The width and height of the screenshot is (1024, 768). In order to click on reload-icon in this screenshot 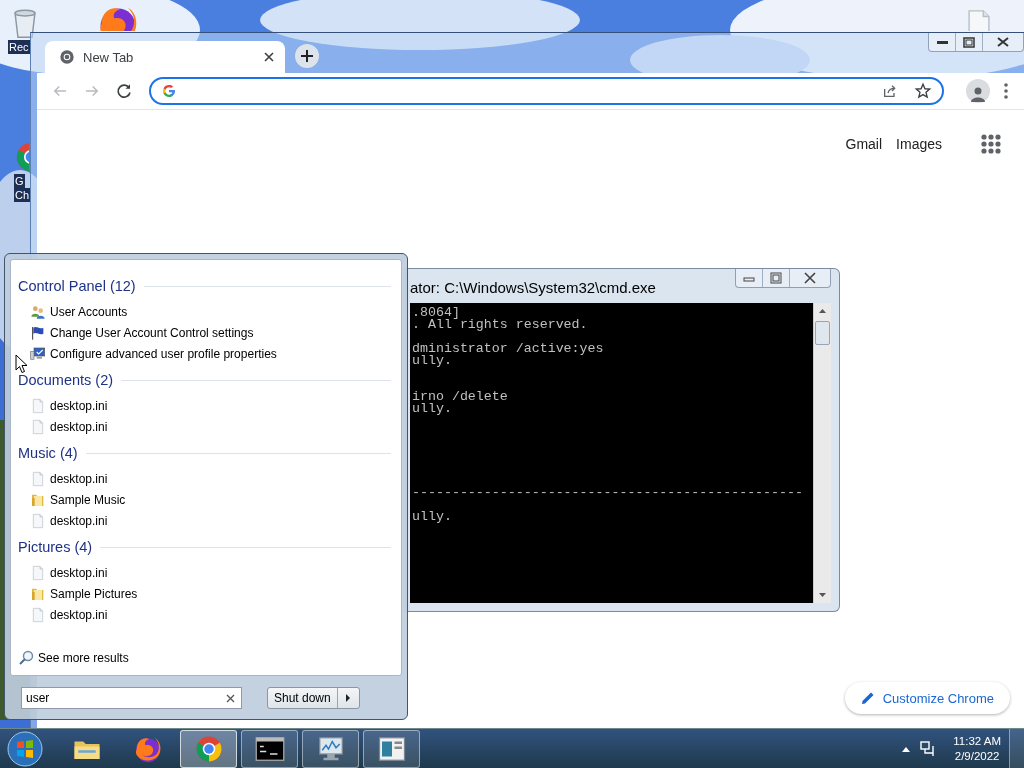, I will do `click(124, 91)`.